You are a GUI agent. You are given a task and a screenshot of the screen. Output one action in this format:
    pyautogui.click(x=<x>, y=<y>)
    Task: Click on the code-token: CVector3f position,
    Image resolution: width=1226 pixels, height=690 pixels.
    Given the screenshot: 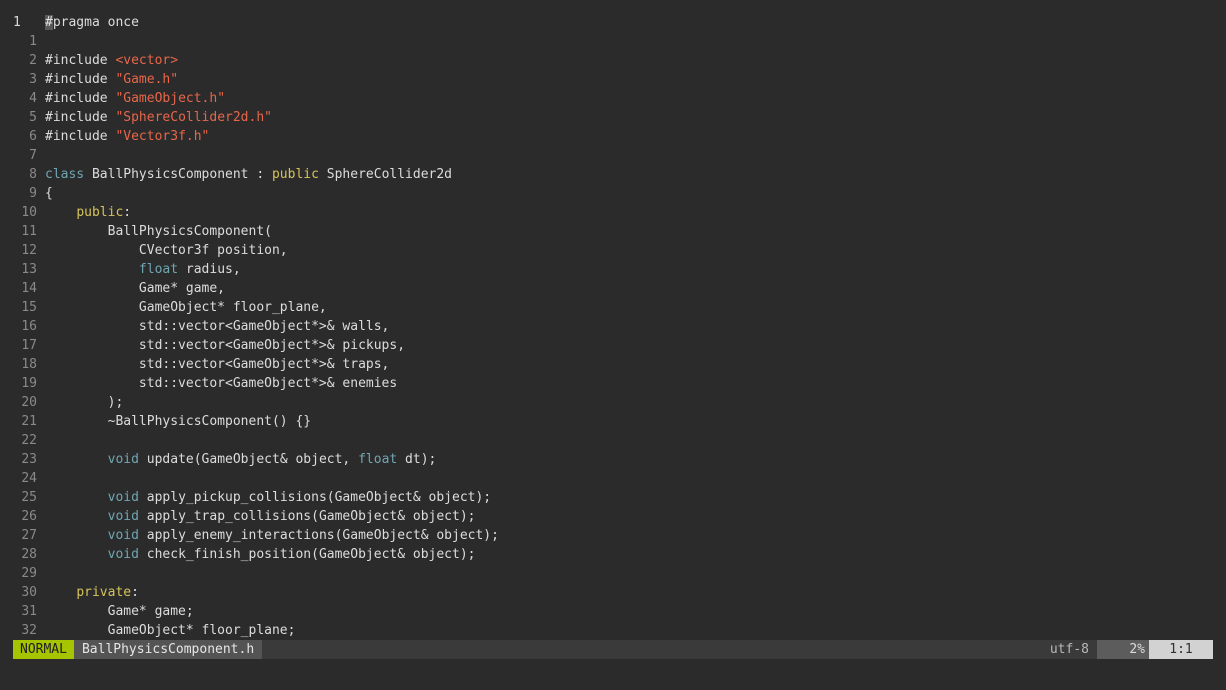 What is the action you would take?
    pyautogui.click(x=166, y=250)
    